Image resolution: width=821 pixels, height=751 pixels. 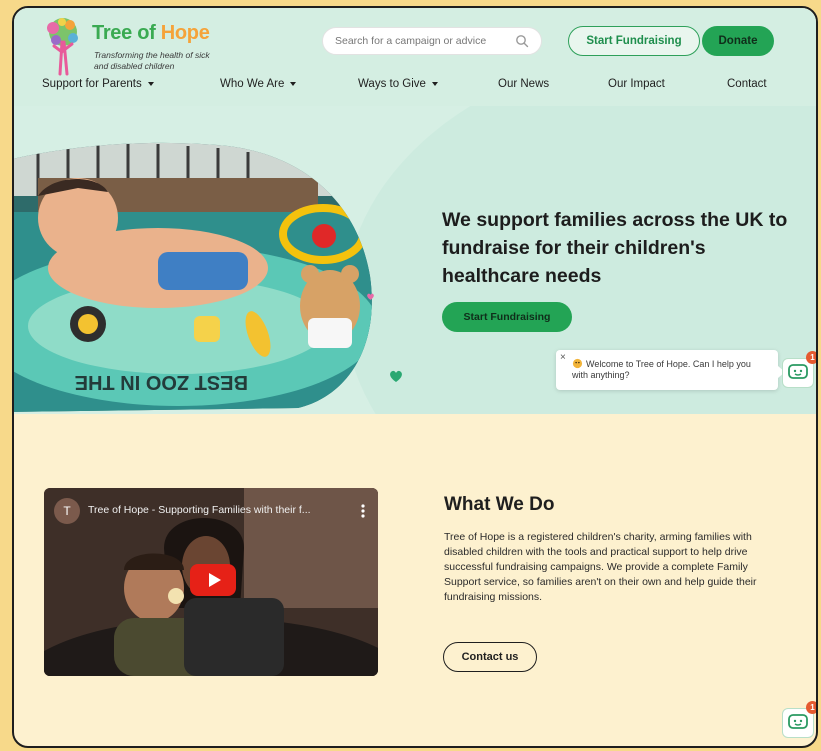 I want to click on green-heart-icon, so click(x=396, y=376).